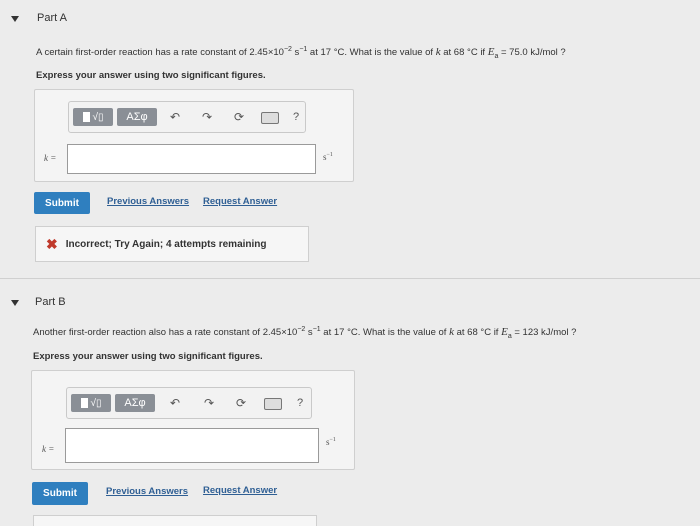  I want to click on part-a-answer-panel: √▯ ΑΣφ ↶ ↷ ⟳ ? k = s−1, so click(194, 135).